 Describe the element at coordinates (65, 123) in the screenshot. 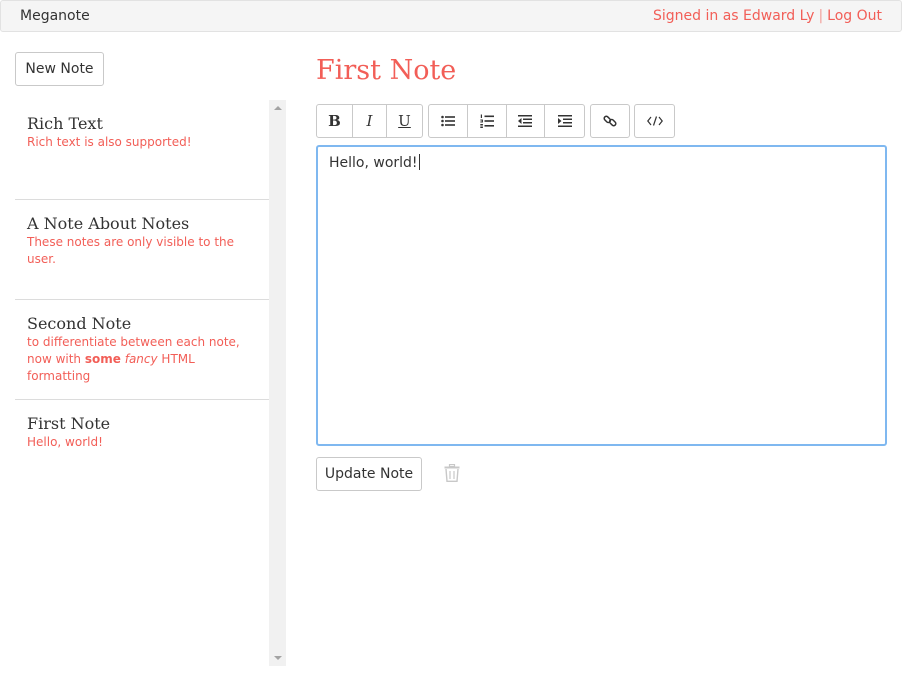

I see `note-title: Rich Text` at that location.